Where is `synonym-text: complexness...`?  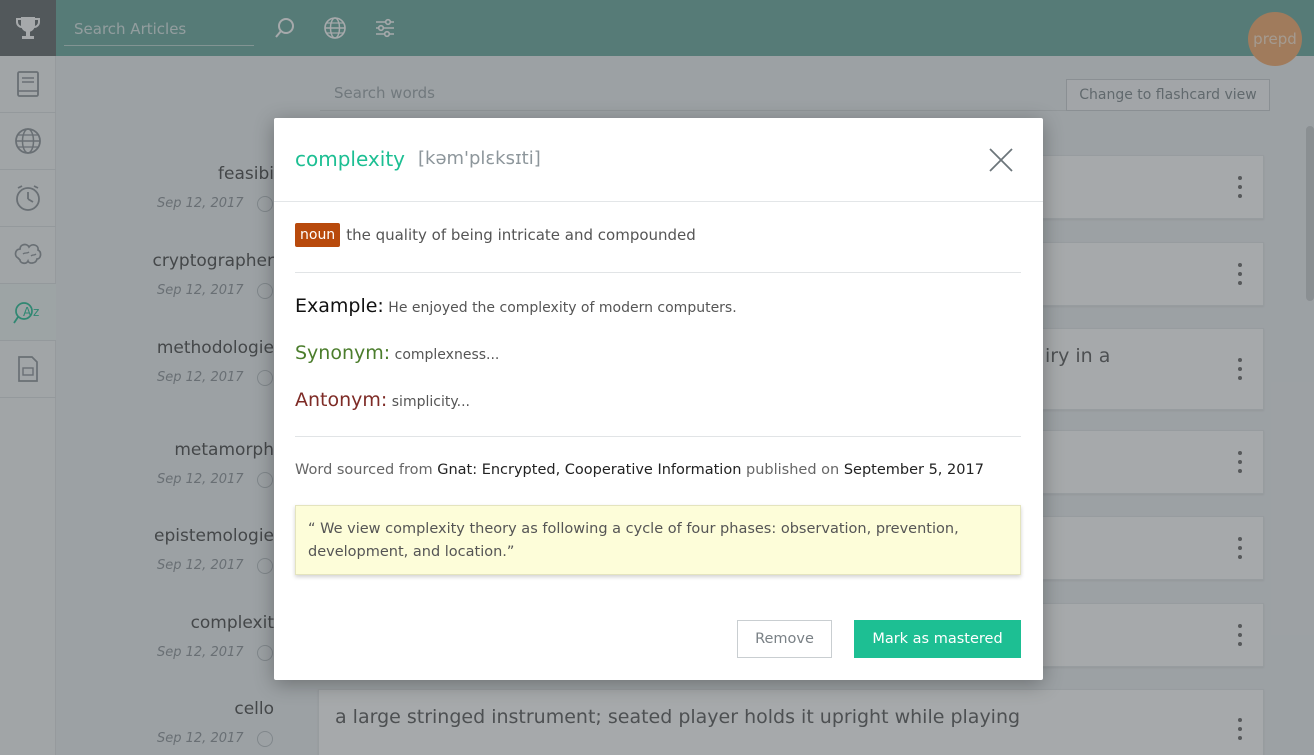
synonym-text: complexness... is located at coordinates (447, 355).